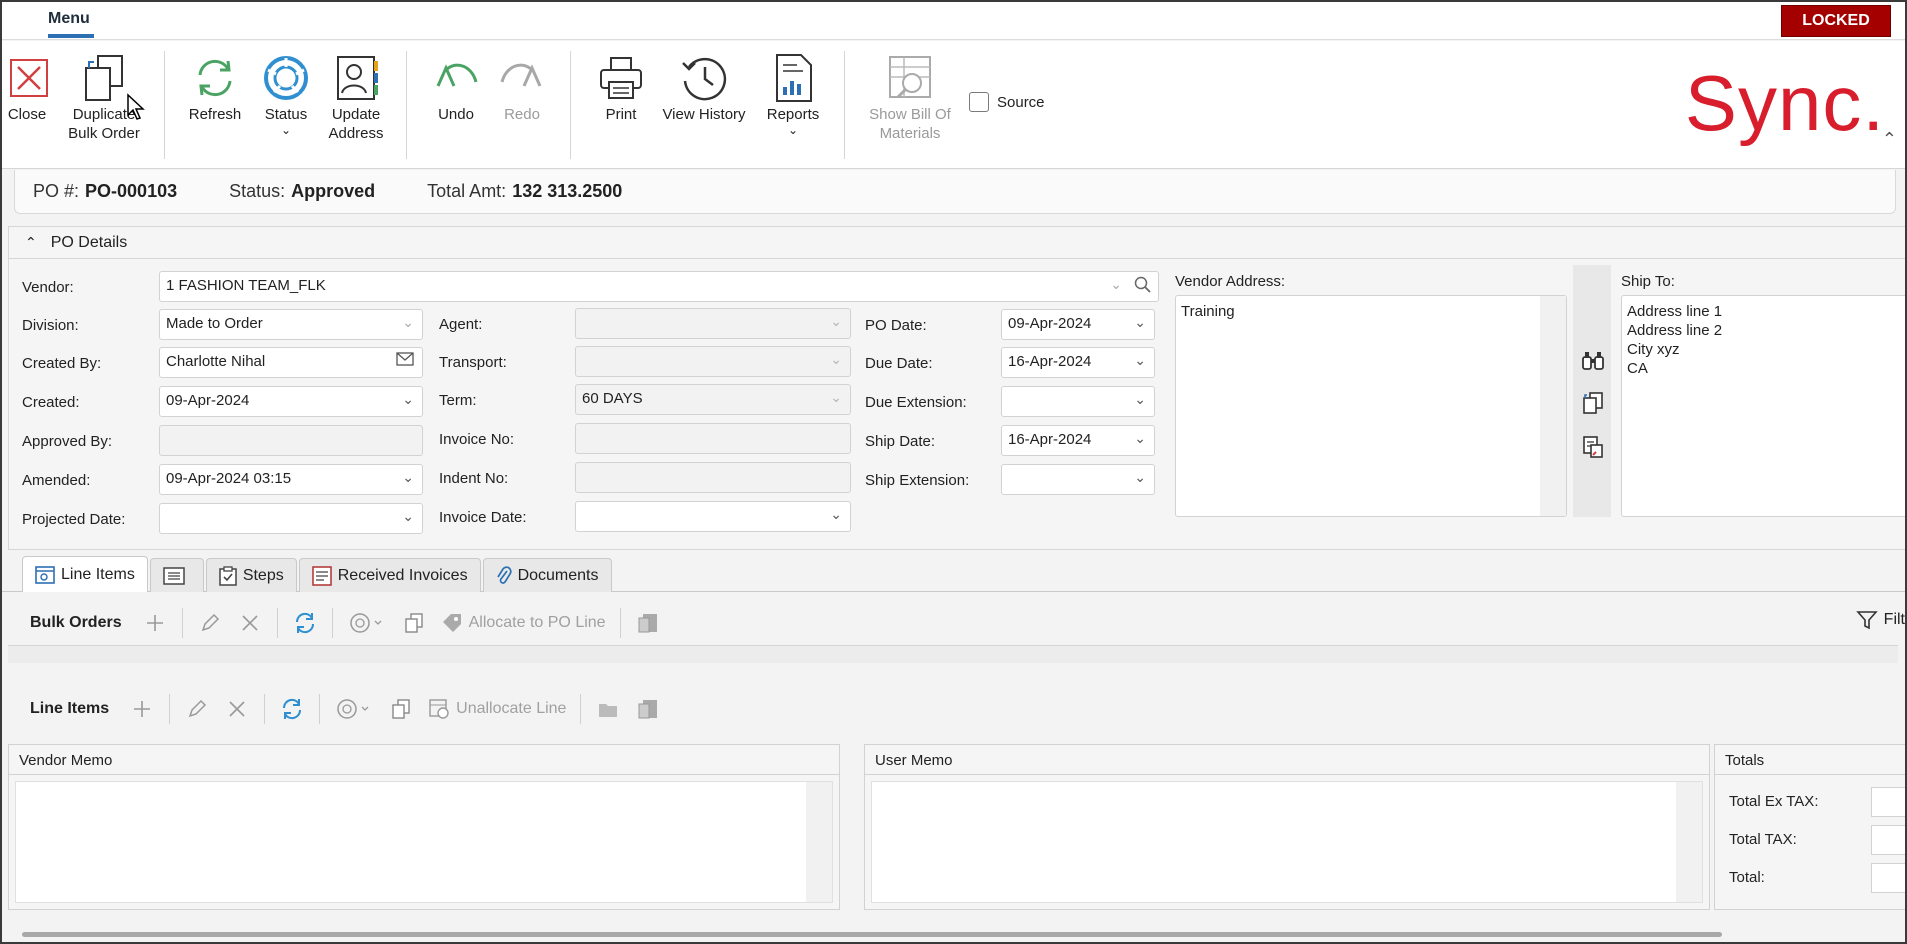 This screenshot has height=944, width=1907. Describe the element at coordinates (713, 438) in the screenshot. I see `invoice-no-field` at that location.